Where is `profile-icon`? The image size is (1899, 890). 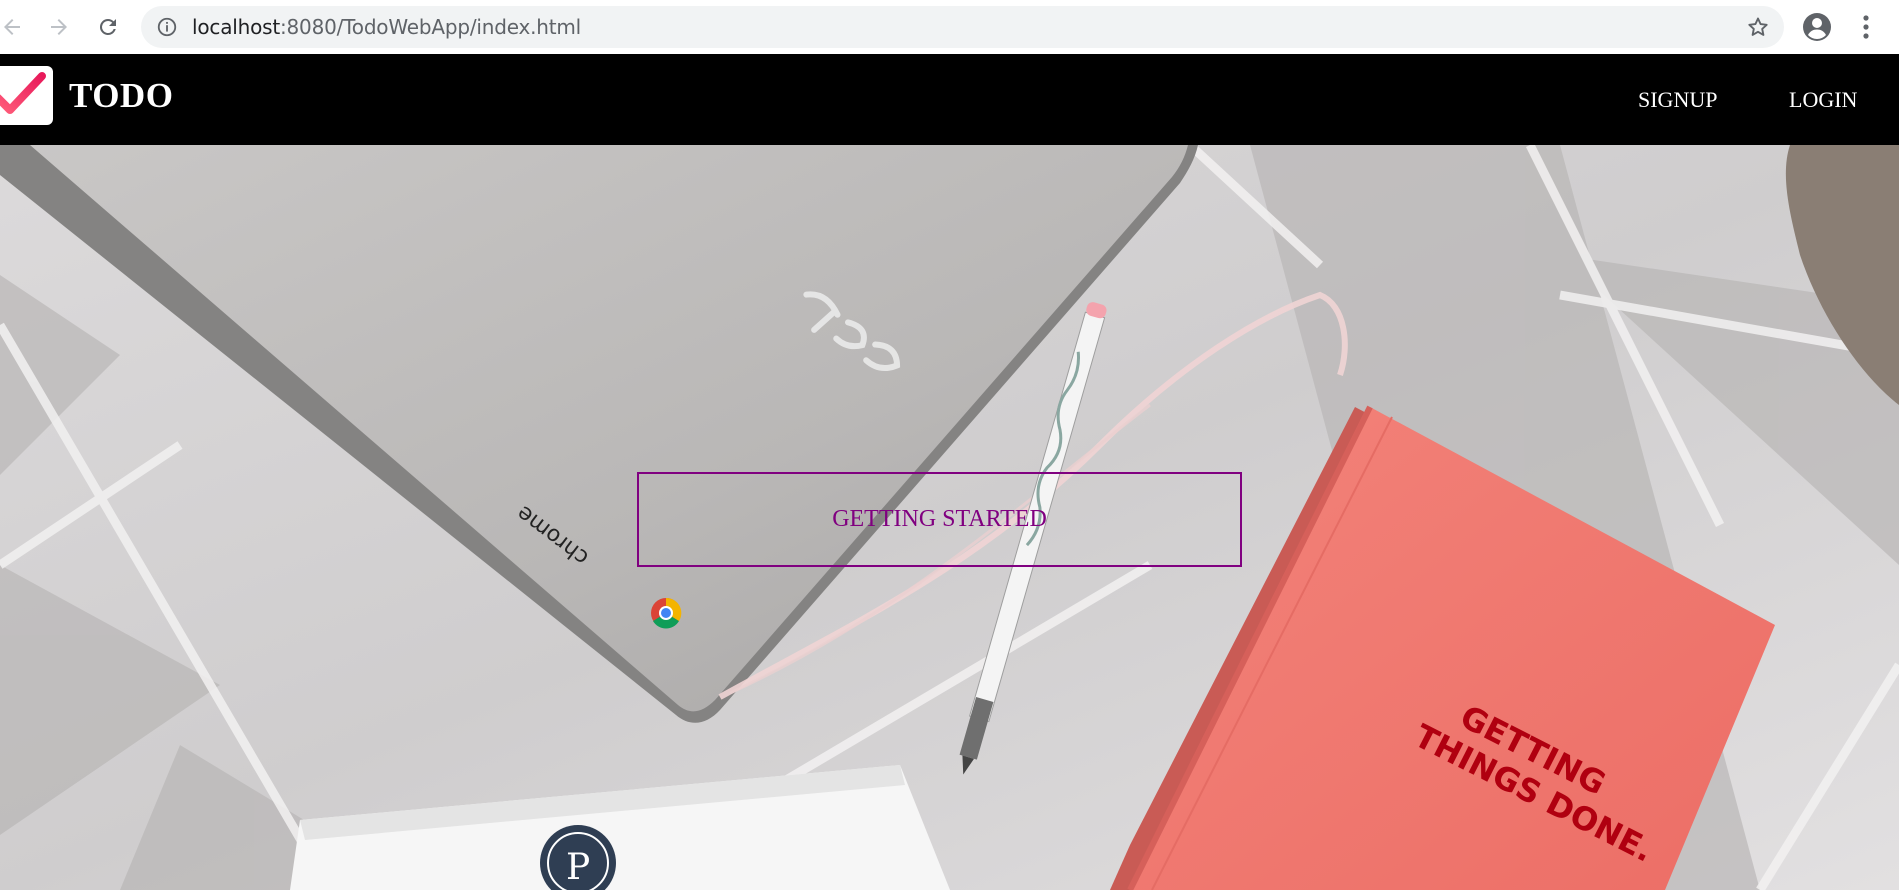 profile-icon is located at coordinates (1817, 27).